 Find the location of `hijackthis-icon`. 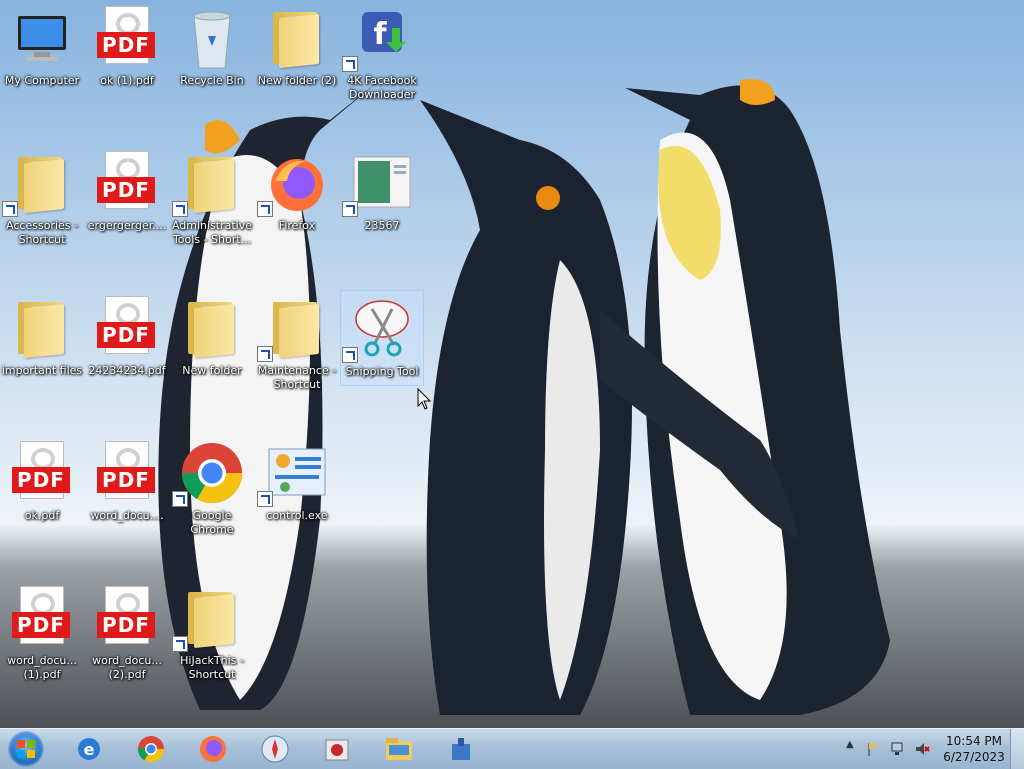

hijackthis-icon is located at coordinates (337, 750).